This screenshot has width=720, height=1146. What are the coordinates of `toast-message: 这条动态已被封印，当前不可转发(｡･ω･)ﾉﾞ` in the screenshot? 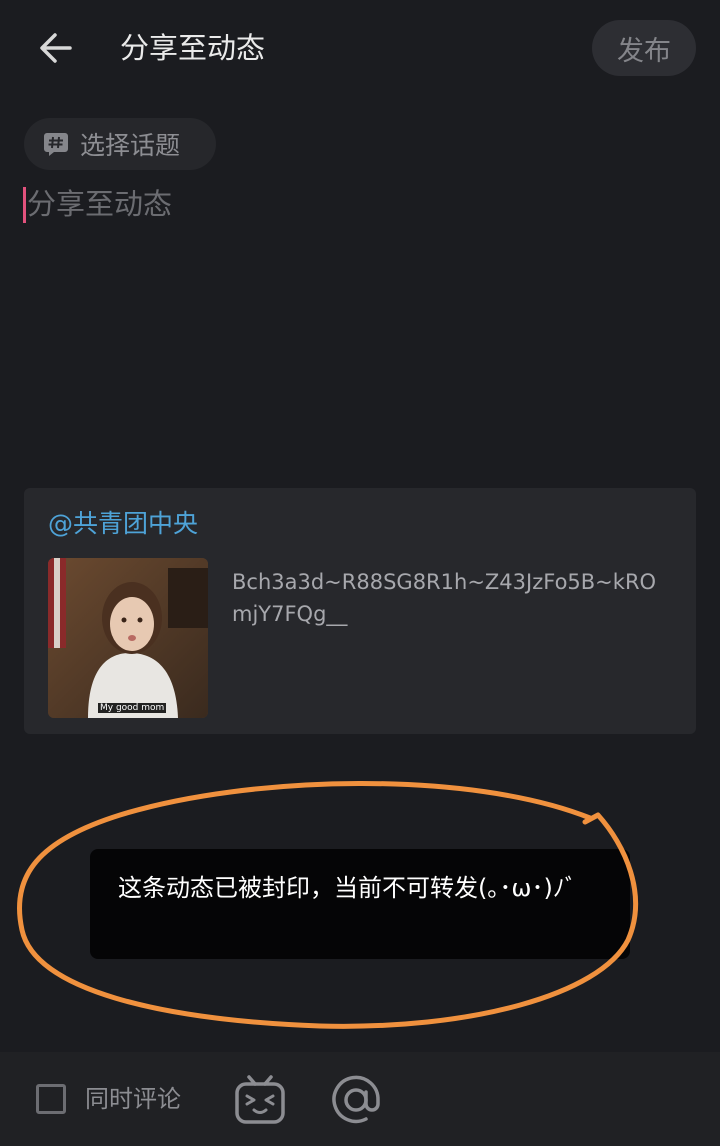 It's located at (360, 904).